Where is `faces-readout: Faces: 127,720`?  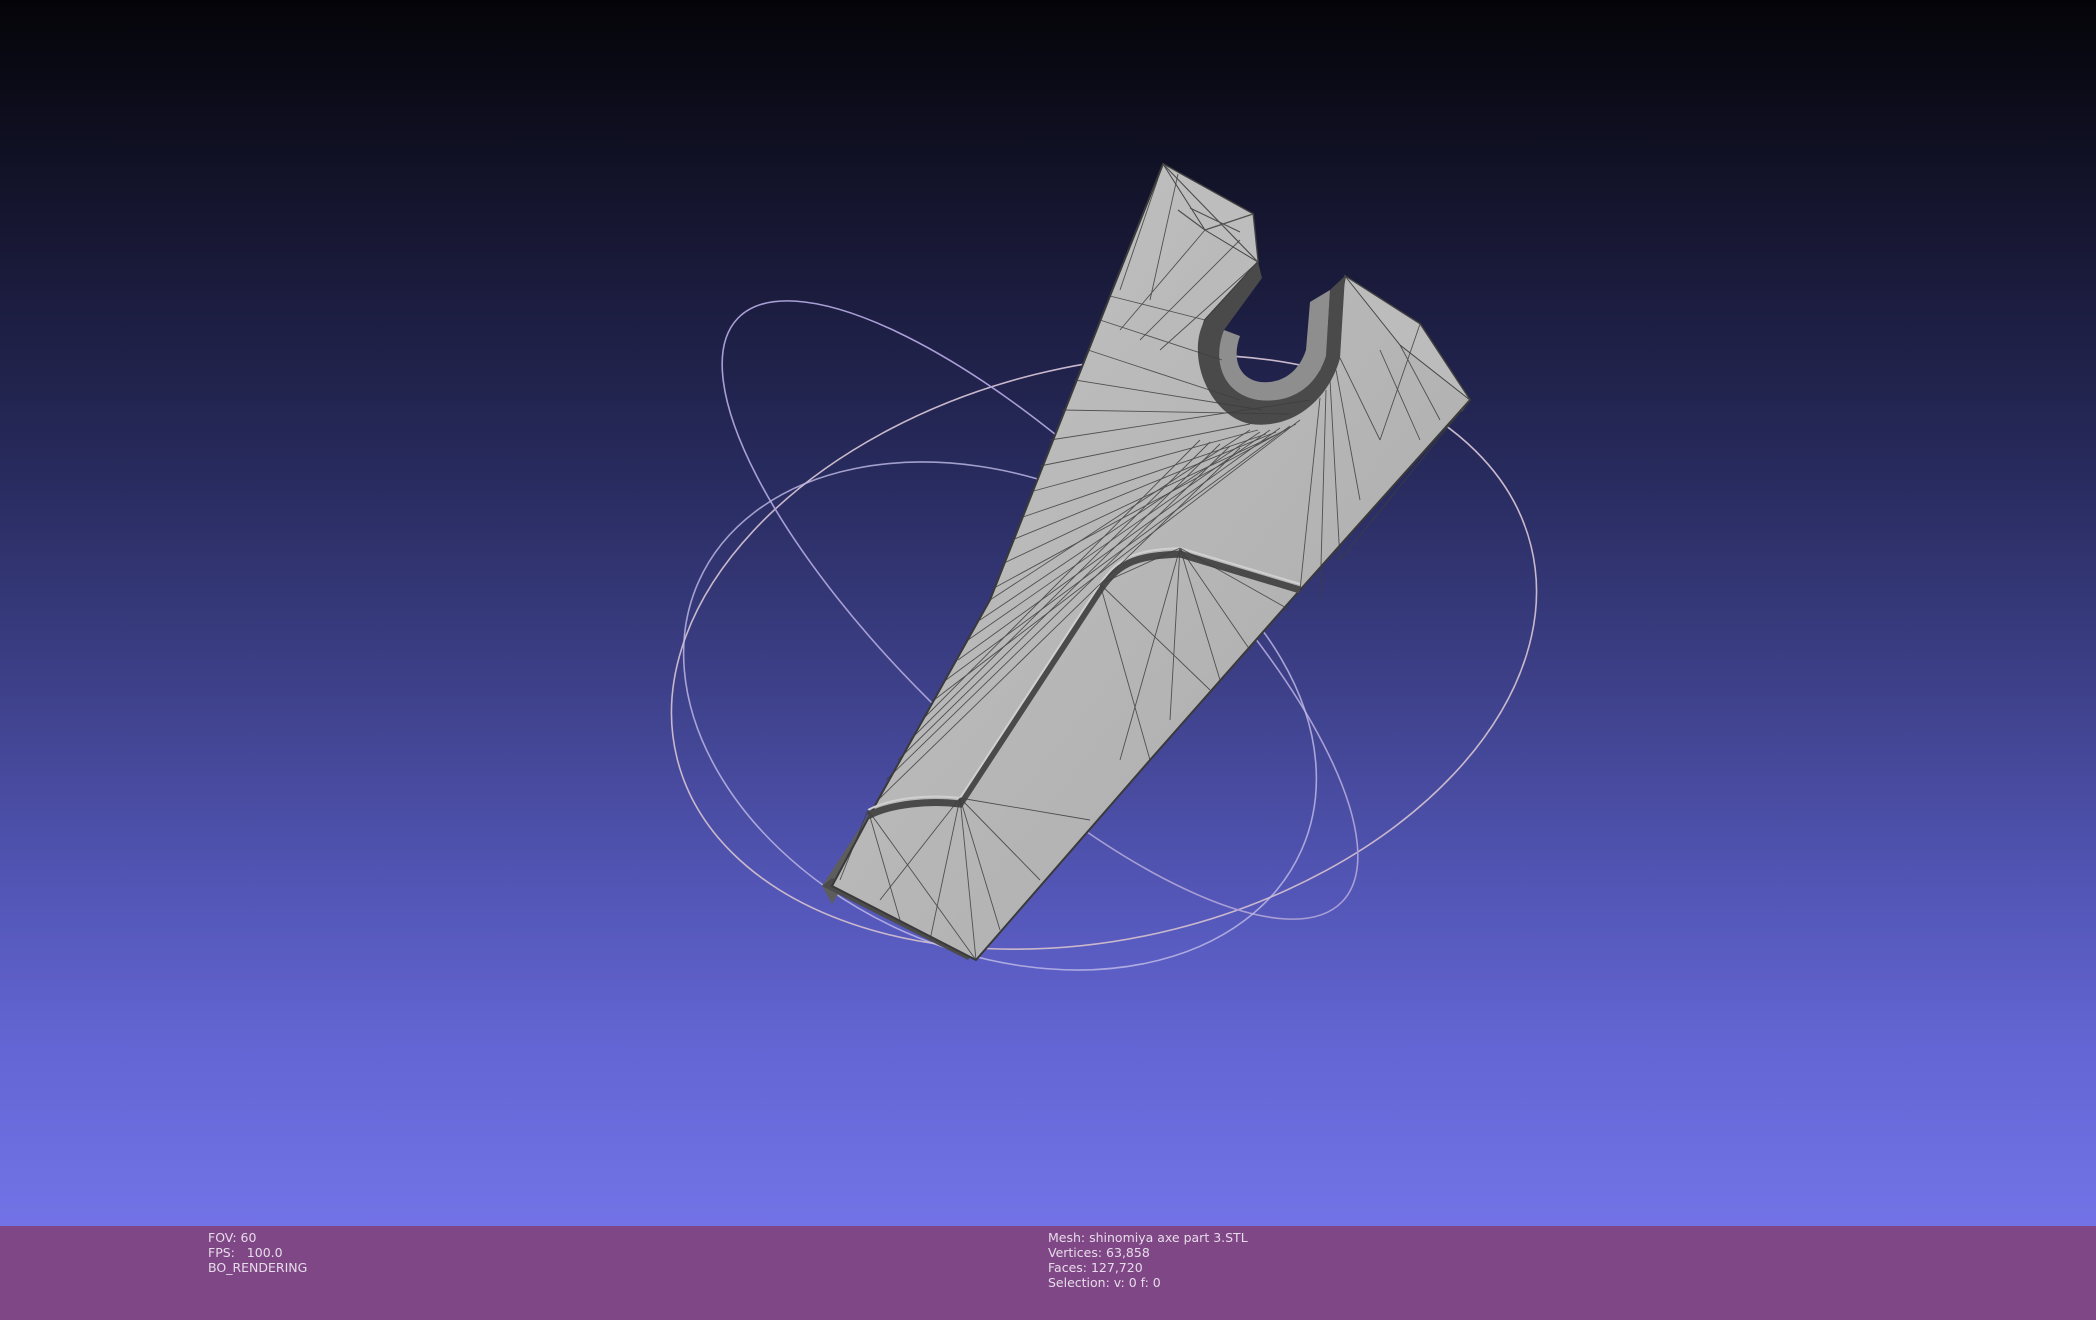 faces-readout: Faces: 127,720 is located at coordinates (1095, 1267).